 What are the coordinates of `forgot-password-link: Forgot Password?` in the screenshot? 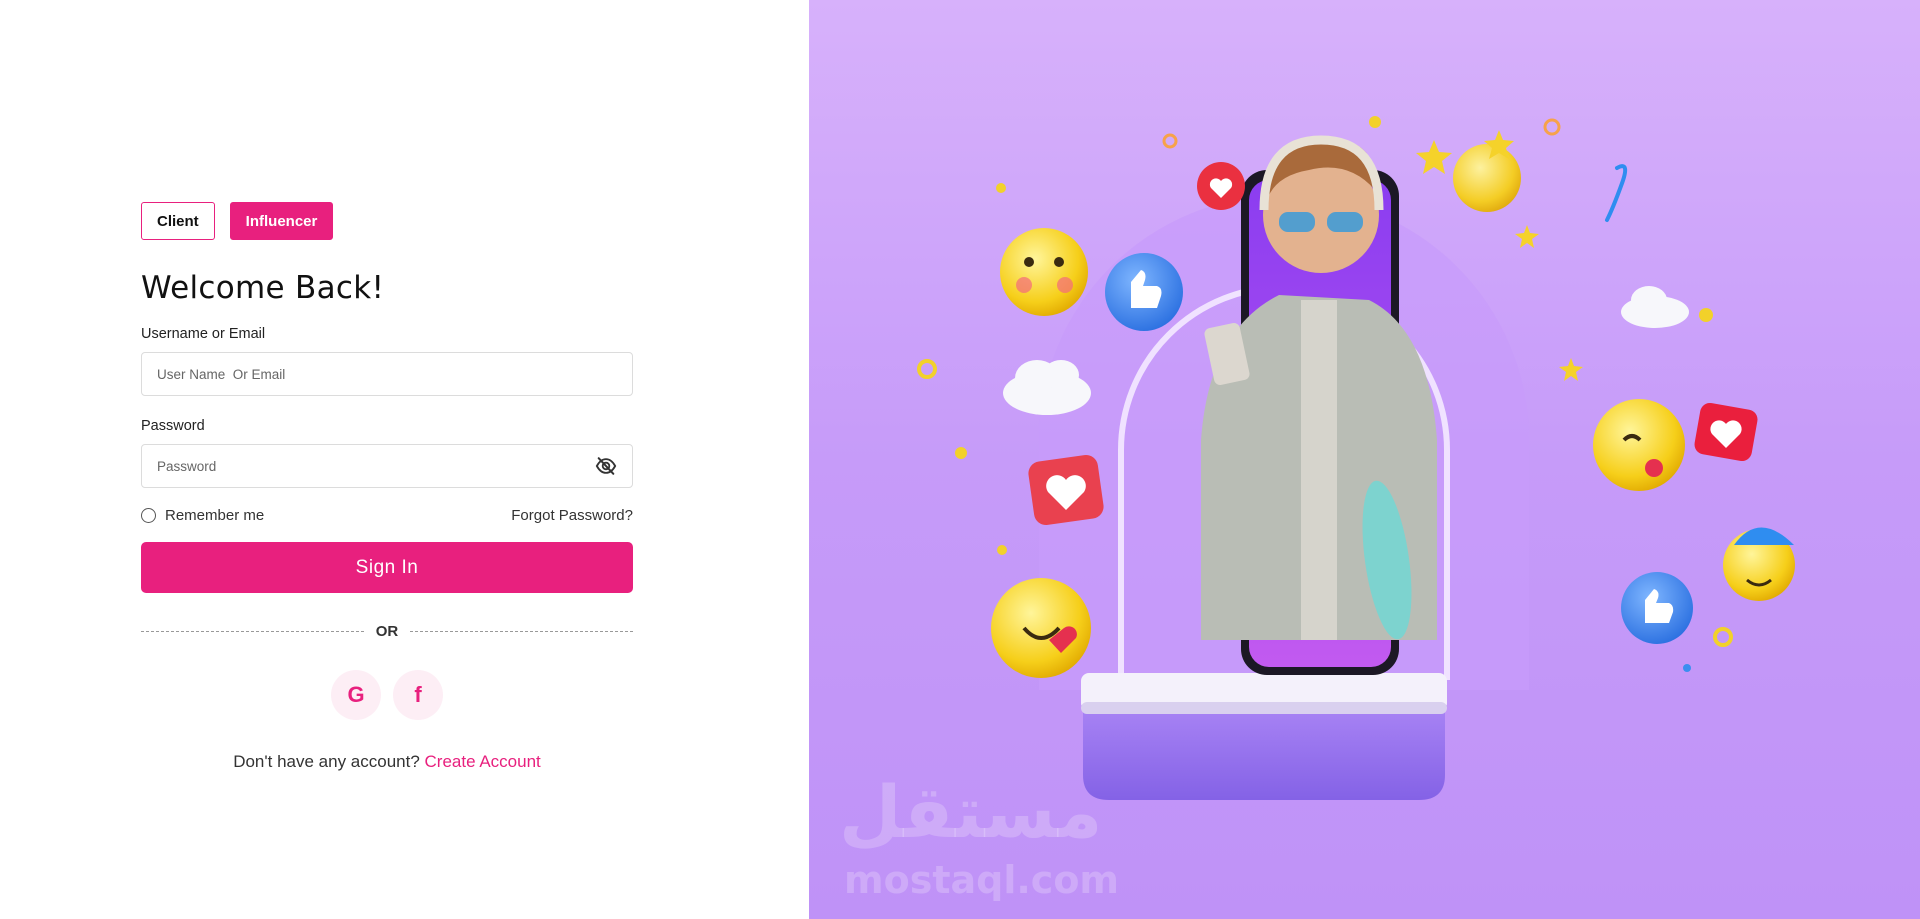 It's located at (572, 515).